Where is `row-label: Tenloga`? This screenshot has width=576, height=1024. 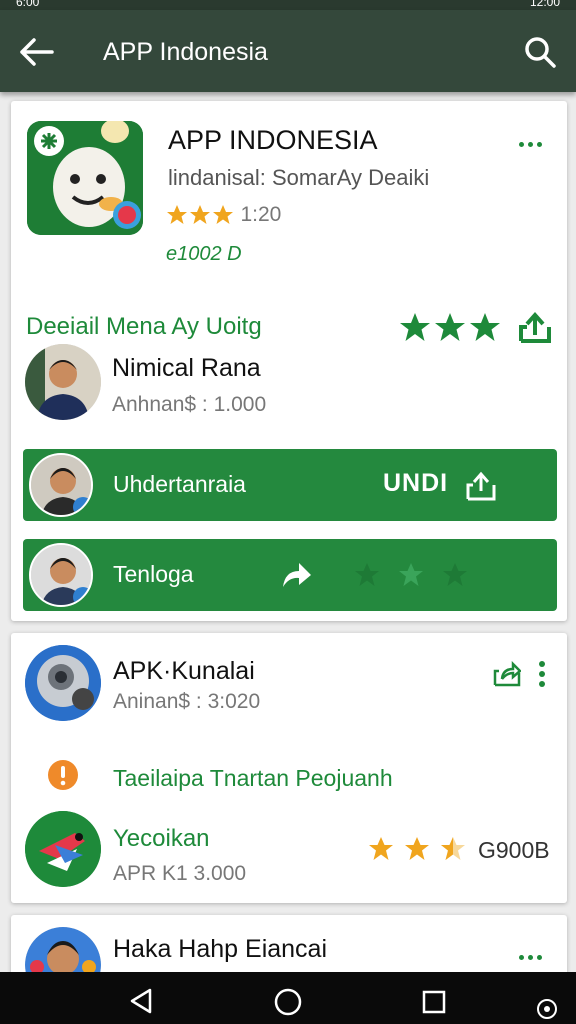
row-label: Tenloga is located at coordinates (153, 574).